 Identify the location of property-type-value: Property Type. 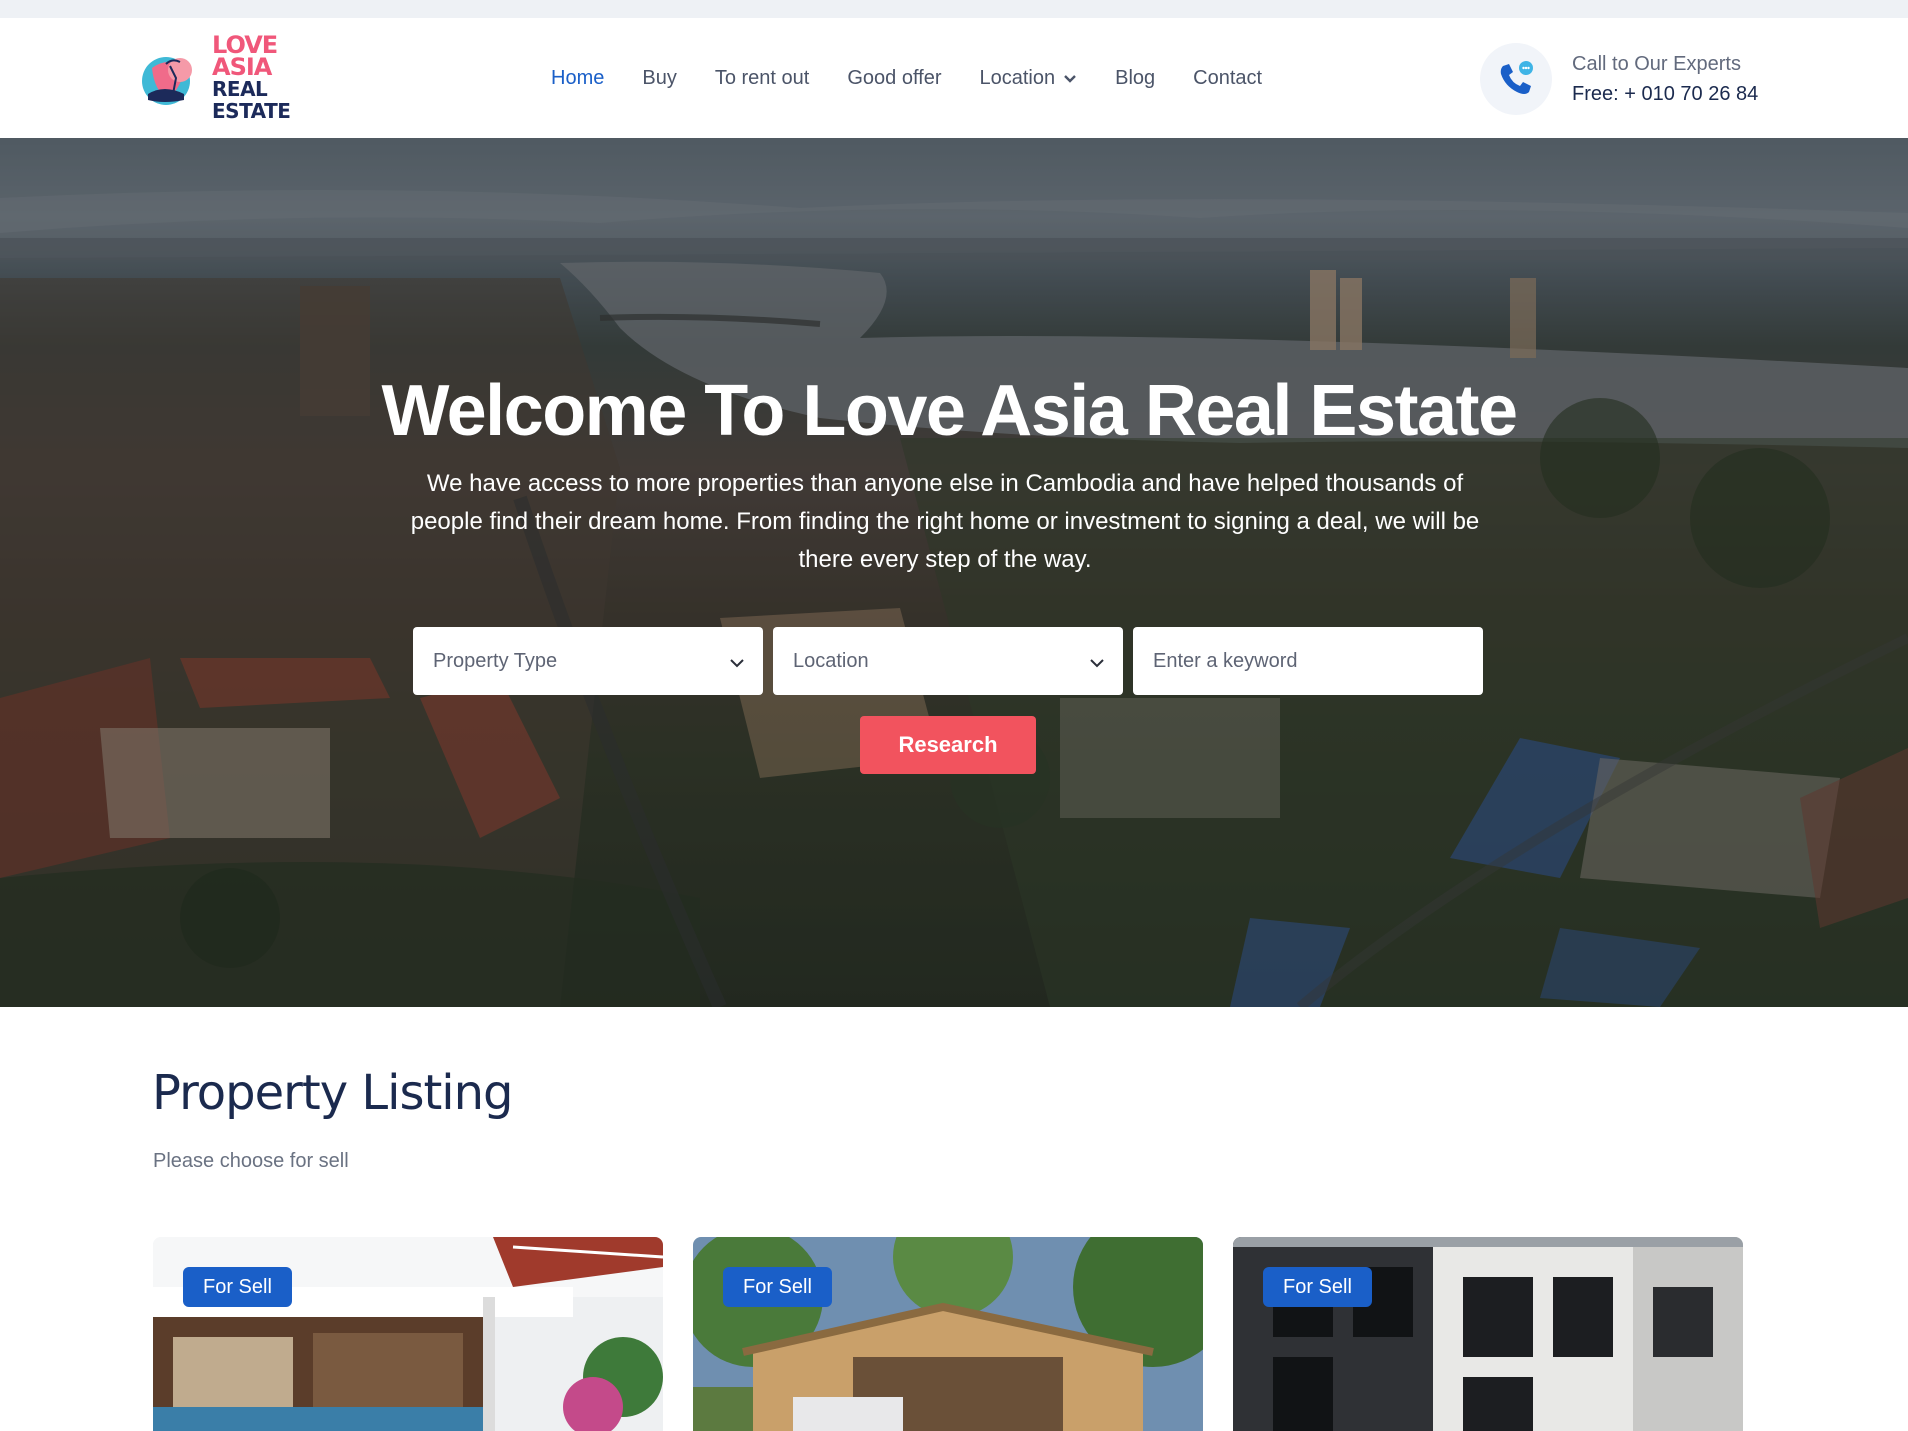
(495, 660).